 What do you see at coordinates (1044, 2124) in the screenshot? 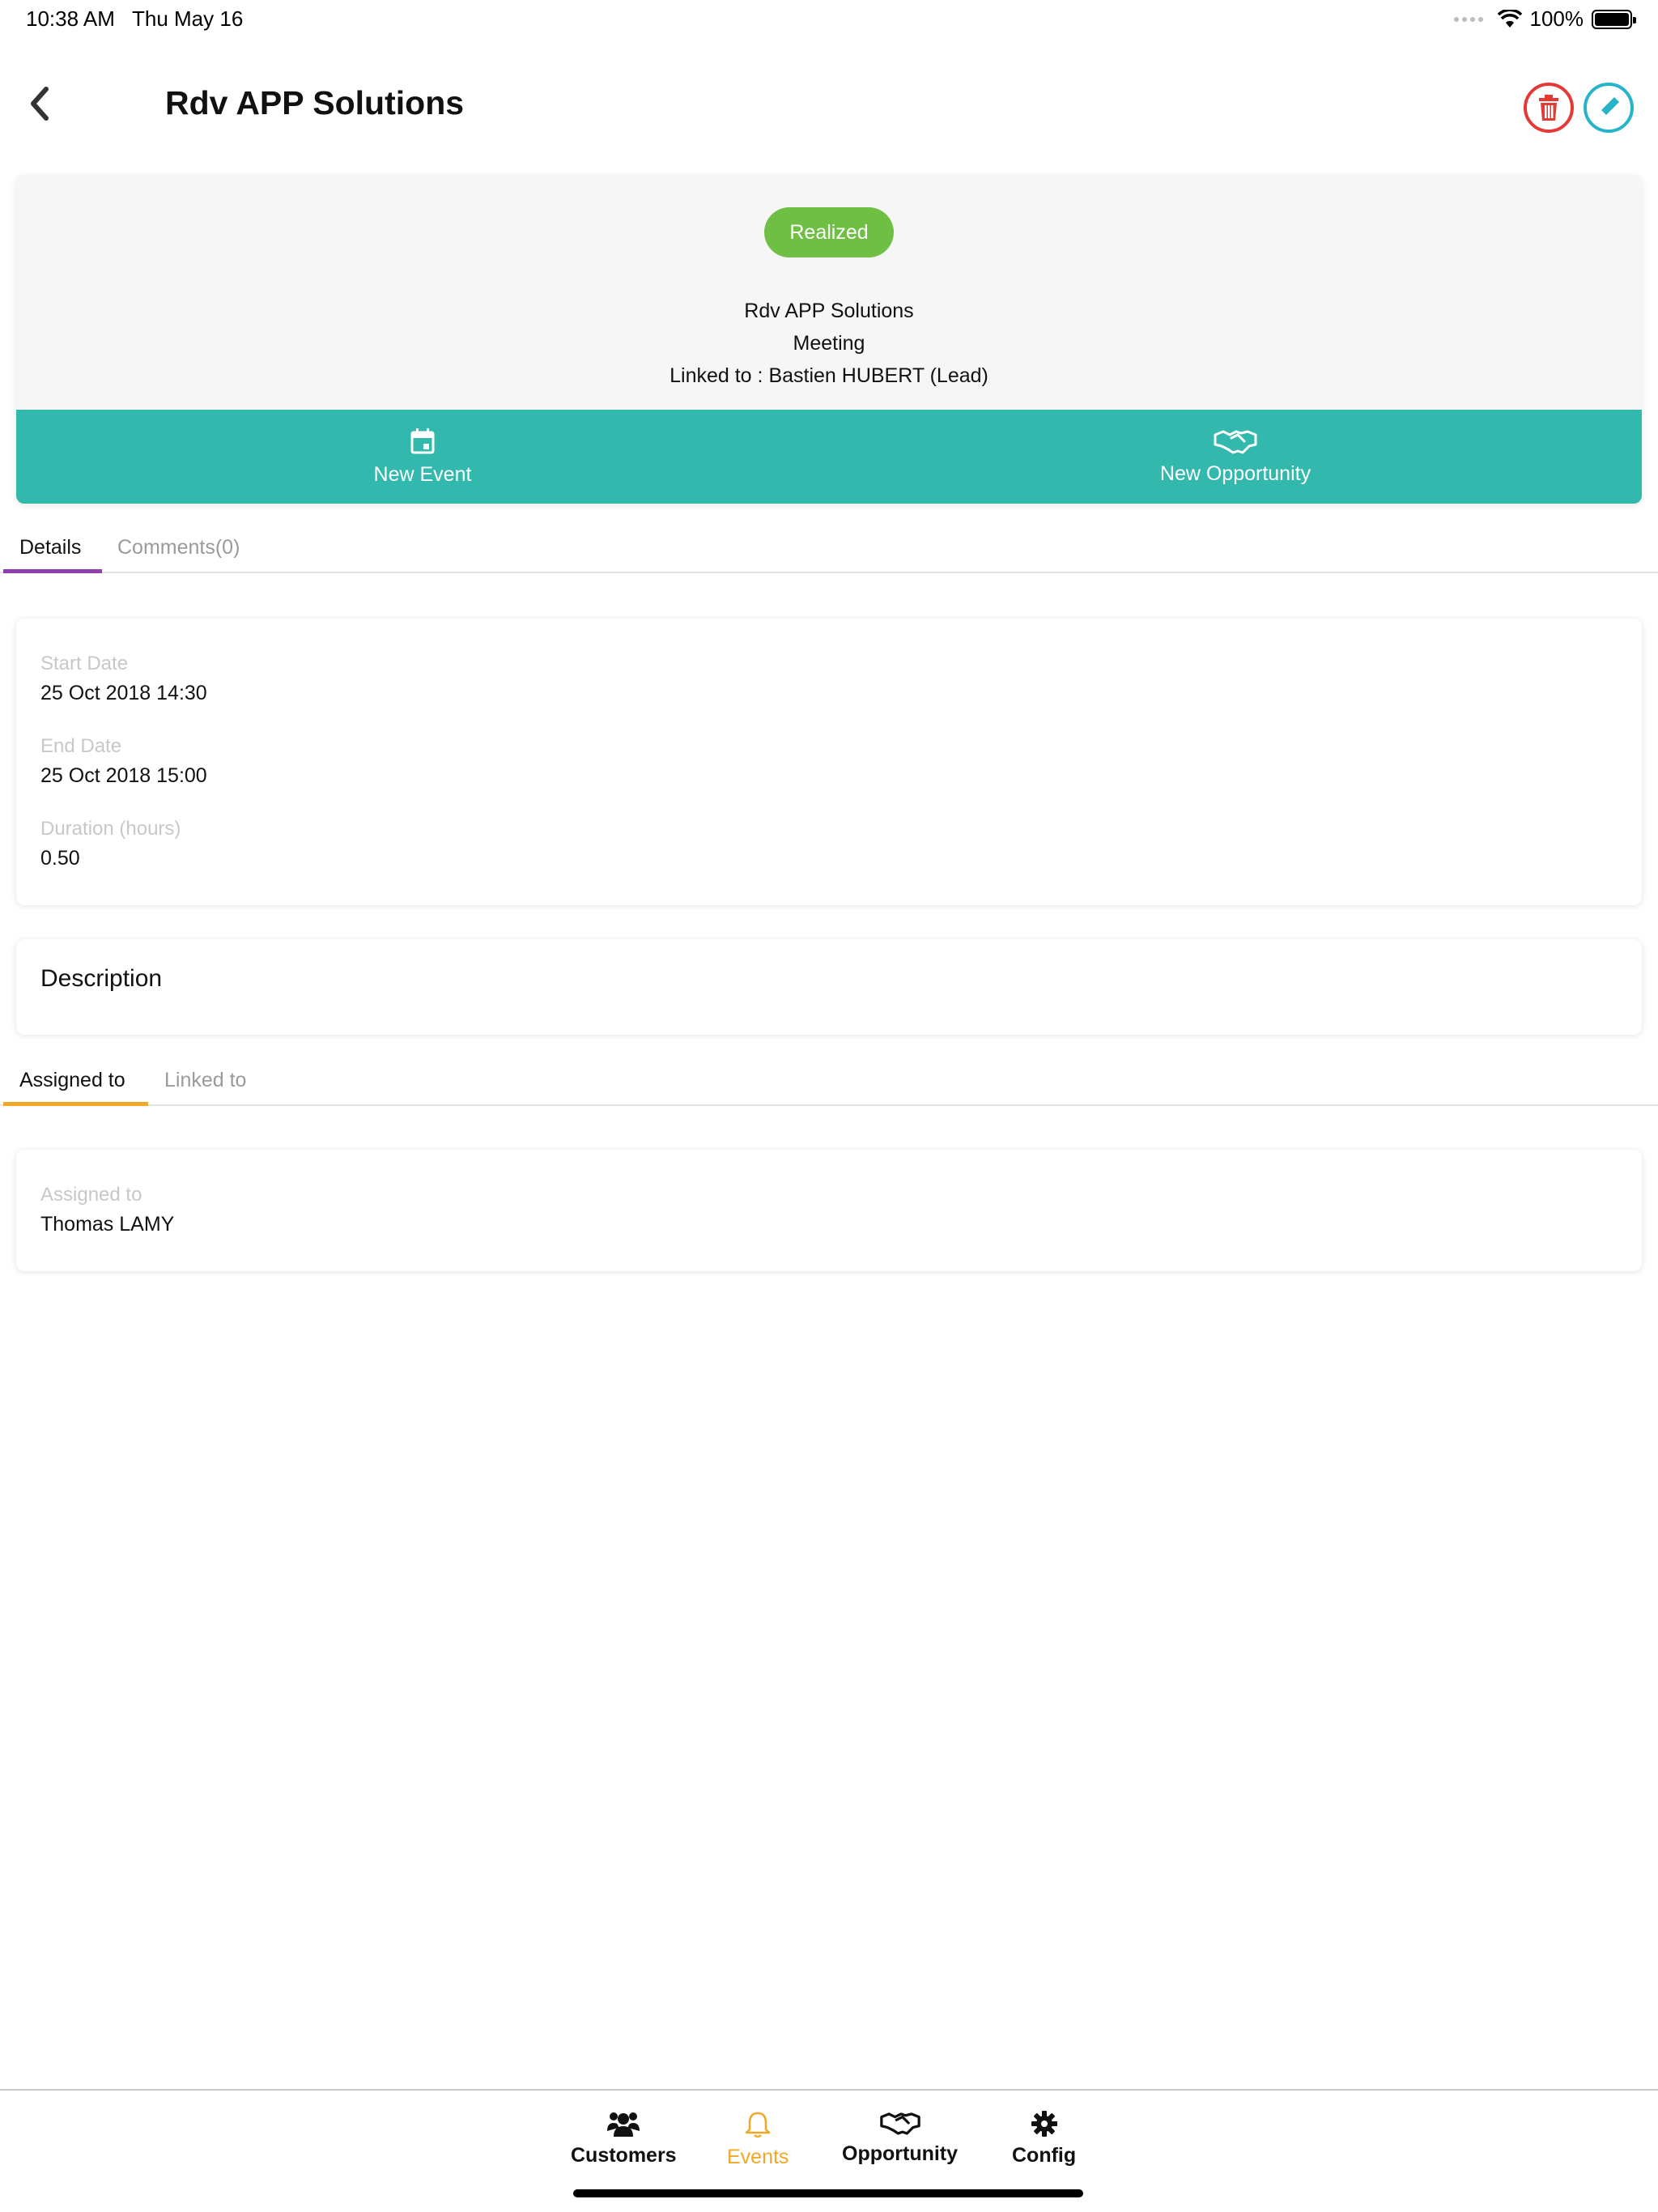
I see `gear-icon` at bounding box center [1044, 2124].